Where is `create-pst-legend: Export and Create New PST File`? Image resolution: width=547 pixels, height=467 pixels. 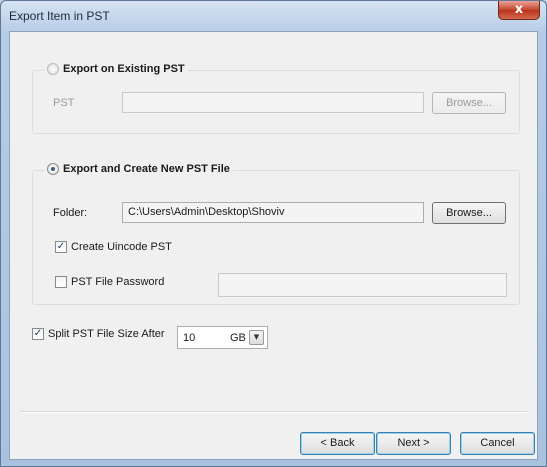 create-pst-legend: Export and Create New PST File is located at coordinates (138, 169).